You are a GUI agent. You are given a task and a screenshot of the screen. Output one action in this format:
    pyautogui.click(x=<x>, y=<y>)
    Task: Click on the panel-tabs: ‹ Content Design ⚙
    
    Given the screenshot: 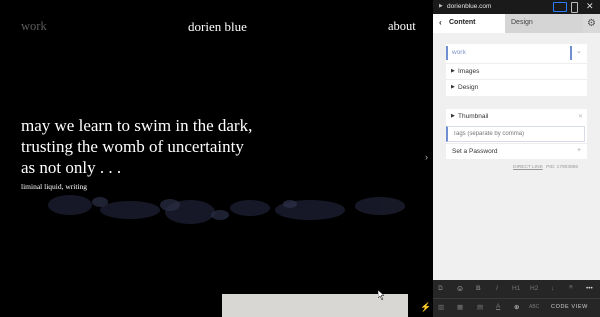 What is the action you would take?
    pyautogui.click(x=516, y=23)
    